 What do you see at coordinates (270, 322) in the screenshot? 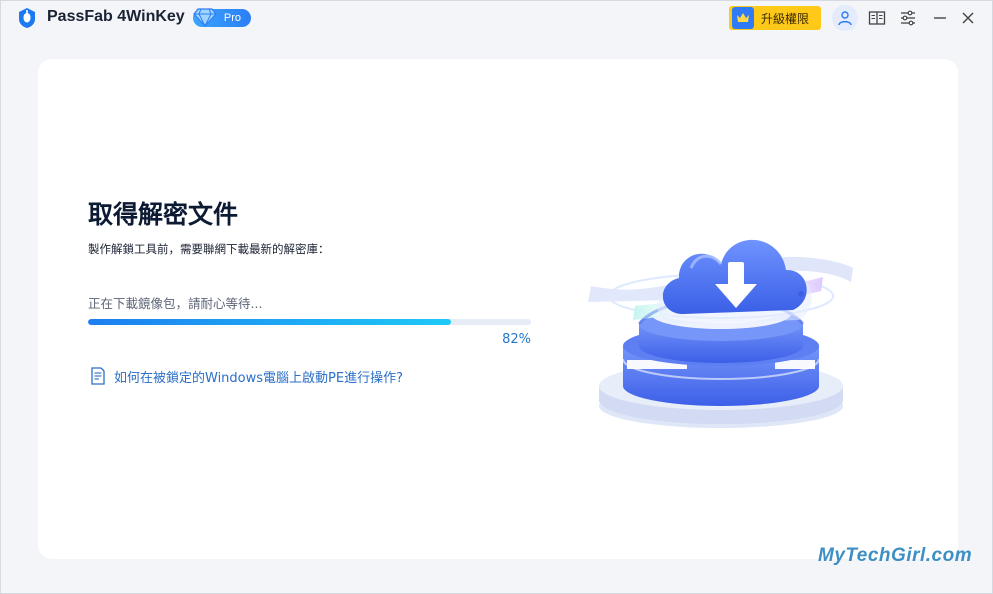
I see `download-progress-fill` at bounding box center [270, 322].